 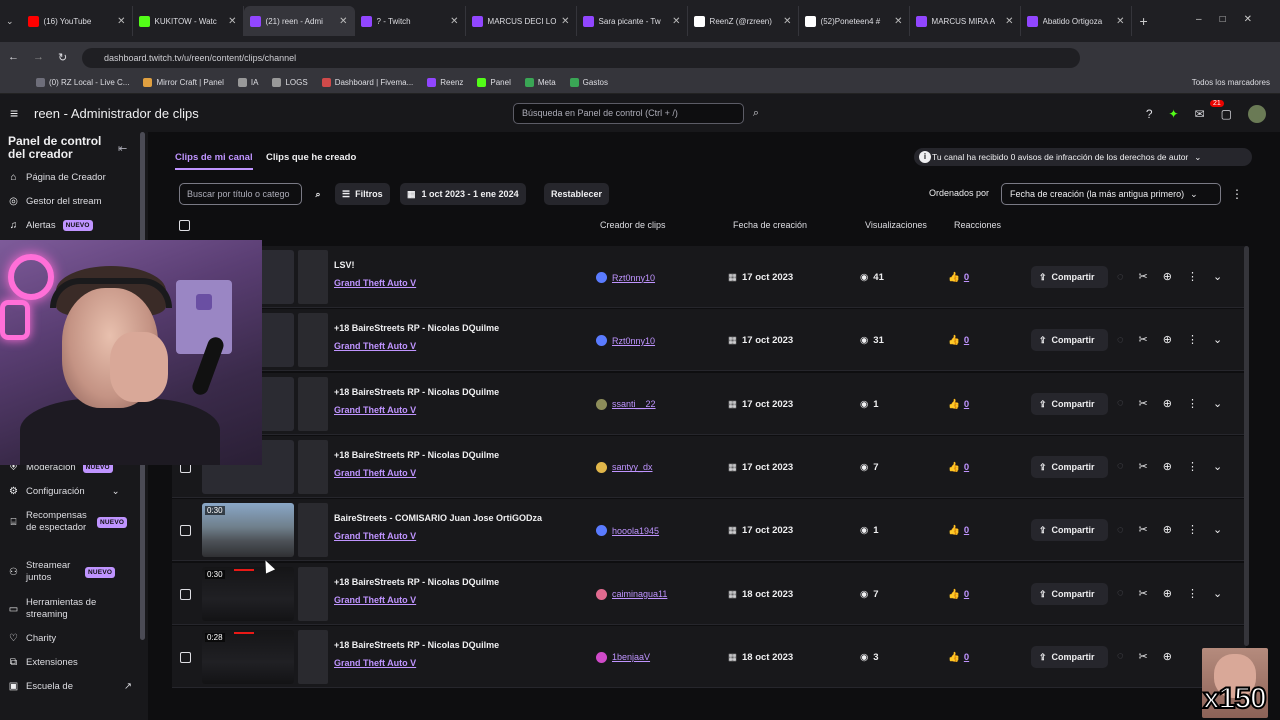 What do you see at coordinates (248, 530) in the screenshot?
I see `clip-thumbnail: 0:30` at bounding box center [248, 530].